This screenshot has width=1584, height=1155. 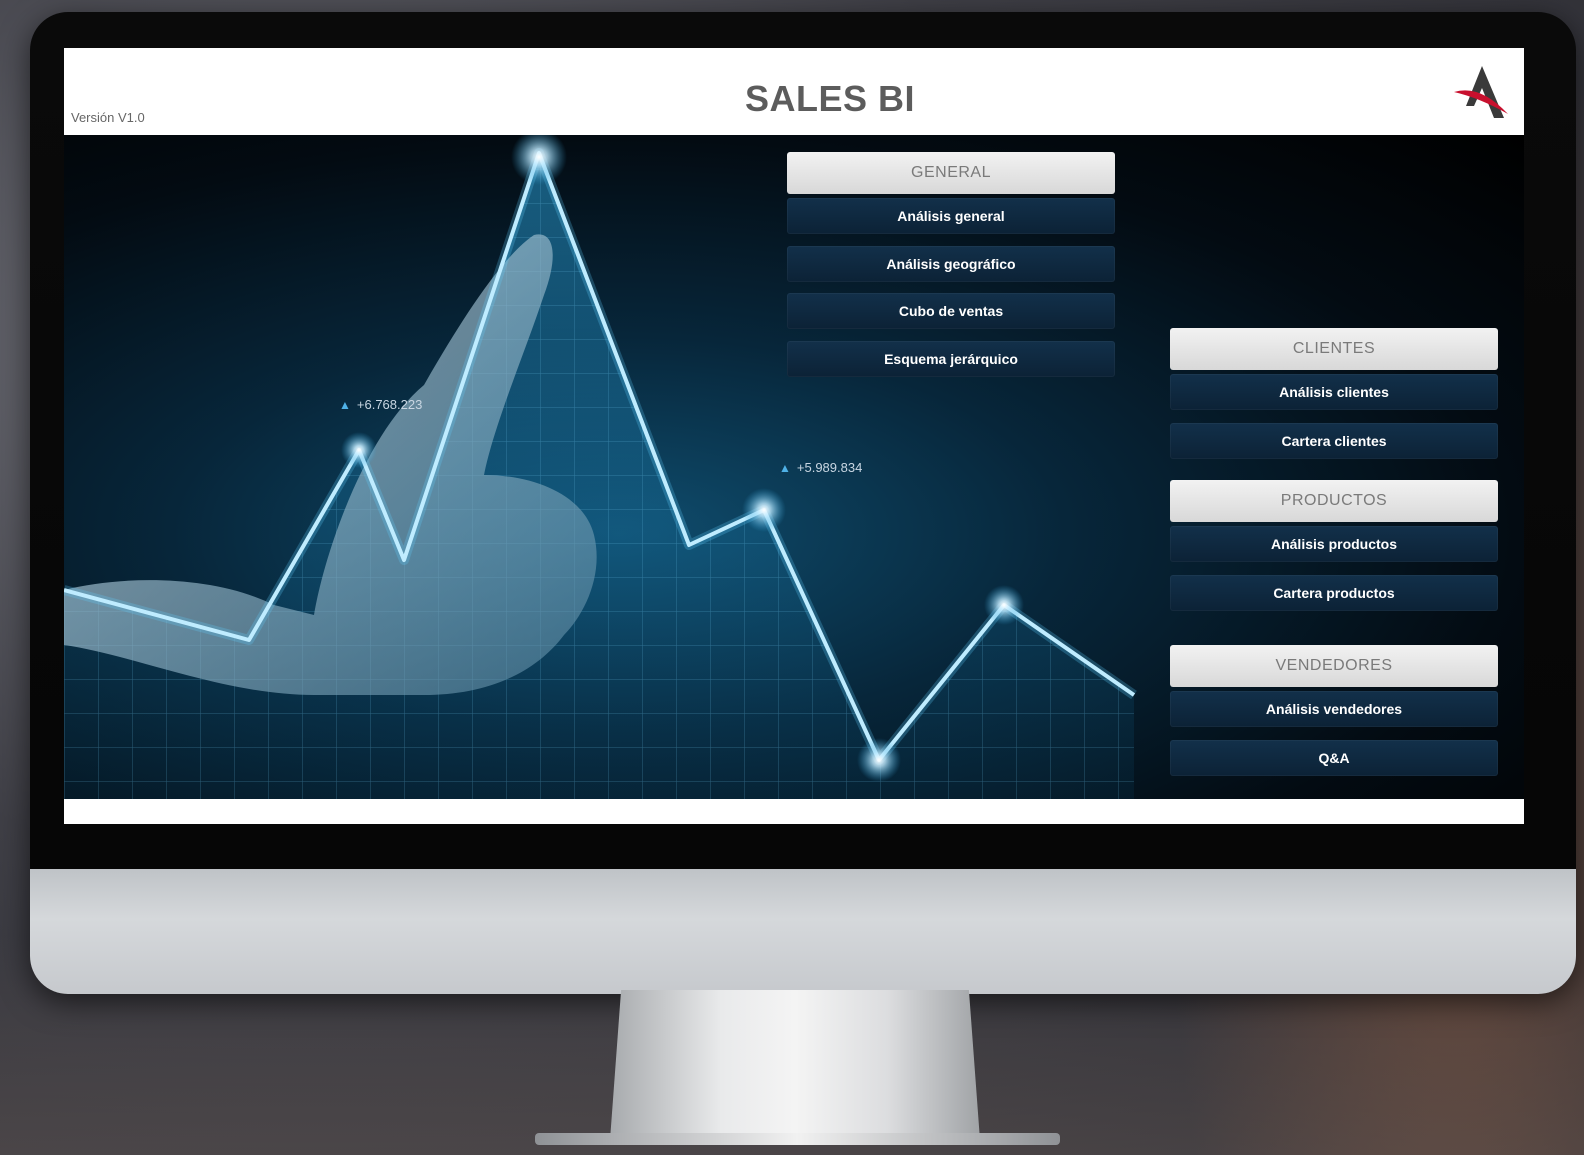 What do you see at coordinates (1334, 666) in the screenshot?
I see `menu-header-vendedores: VENDEDORES` at bounding box center [1334, 666].